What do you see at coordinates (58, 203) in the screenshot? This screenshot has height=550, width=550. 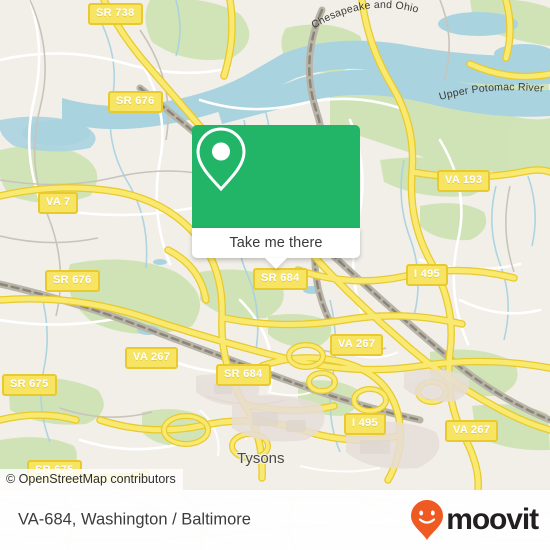 I see `road-shield: VA 7` at bounding box center [58, 203].